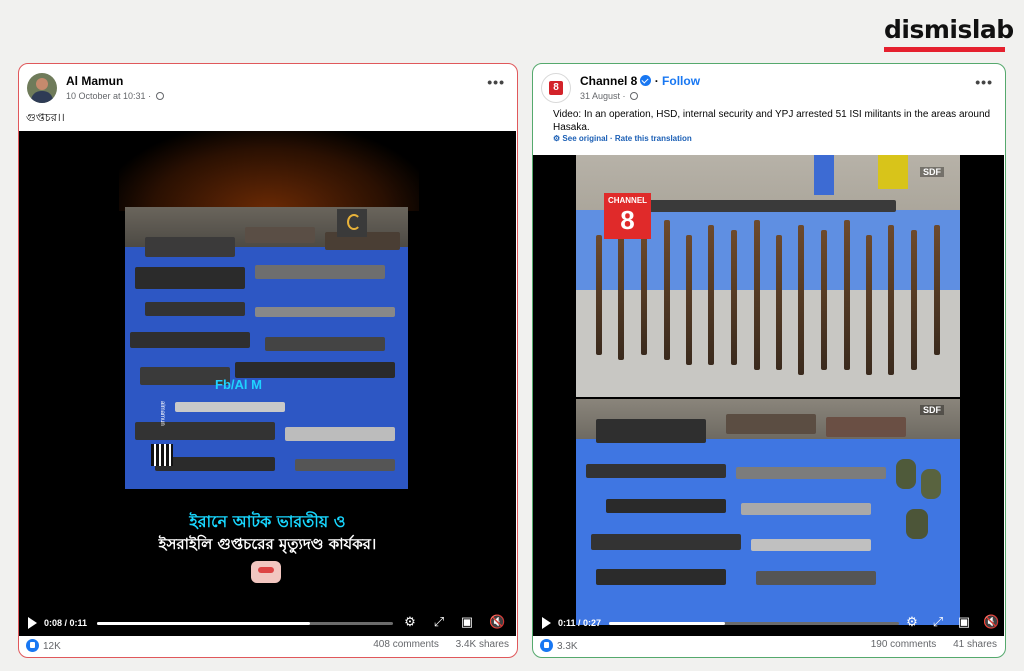 Image resolution: width=1024 pixels, height=671 pixels. What do you see at coordinates (269, 171) in the screenshot?
I see `video-glow` at bounding box center [269, 171].